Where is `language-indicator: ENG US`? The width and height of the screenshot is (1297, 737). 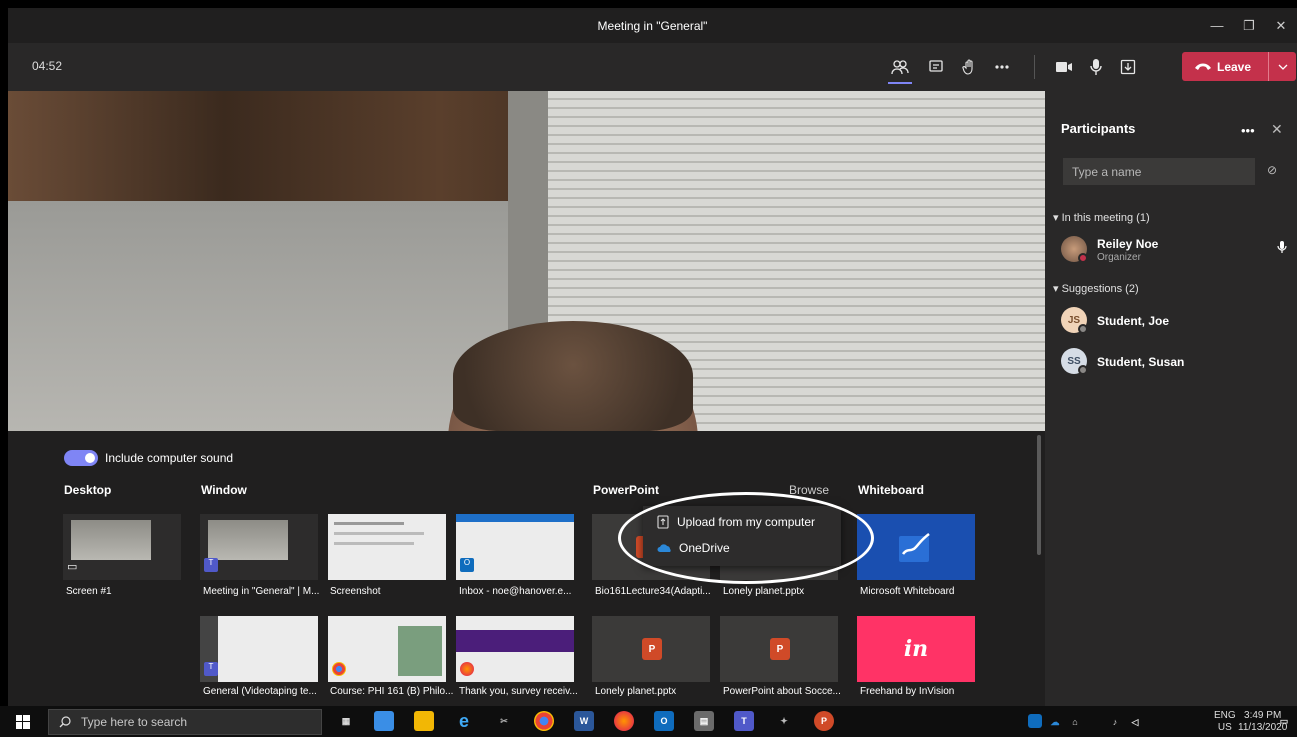
language-indicator: ENG US is located at coordinates (1225, 722).